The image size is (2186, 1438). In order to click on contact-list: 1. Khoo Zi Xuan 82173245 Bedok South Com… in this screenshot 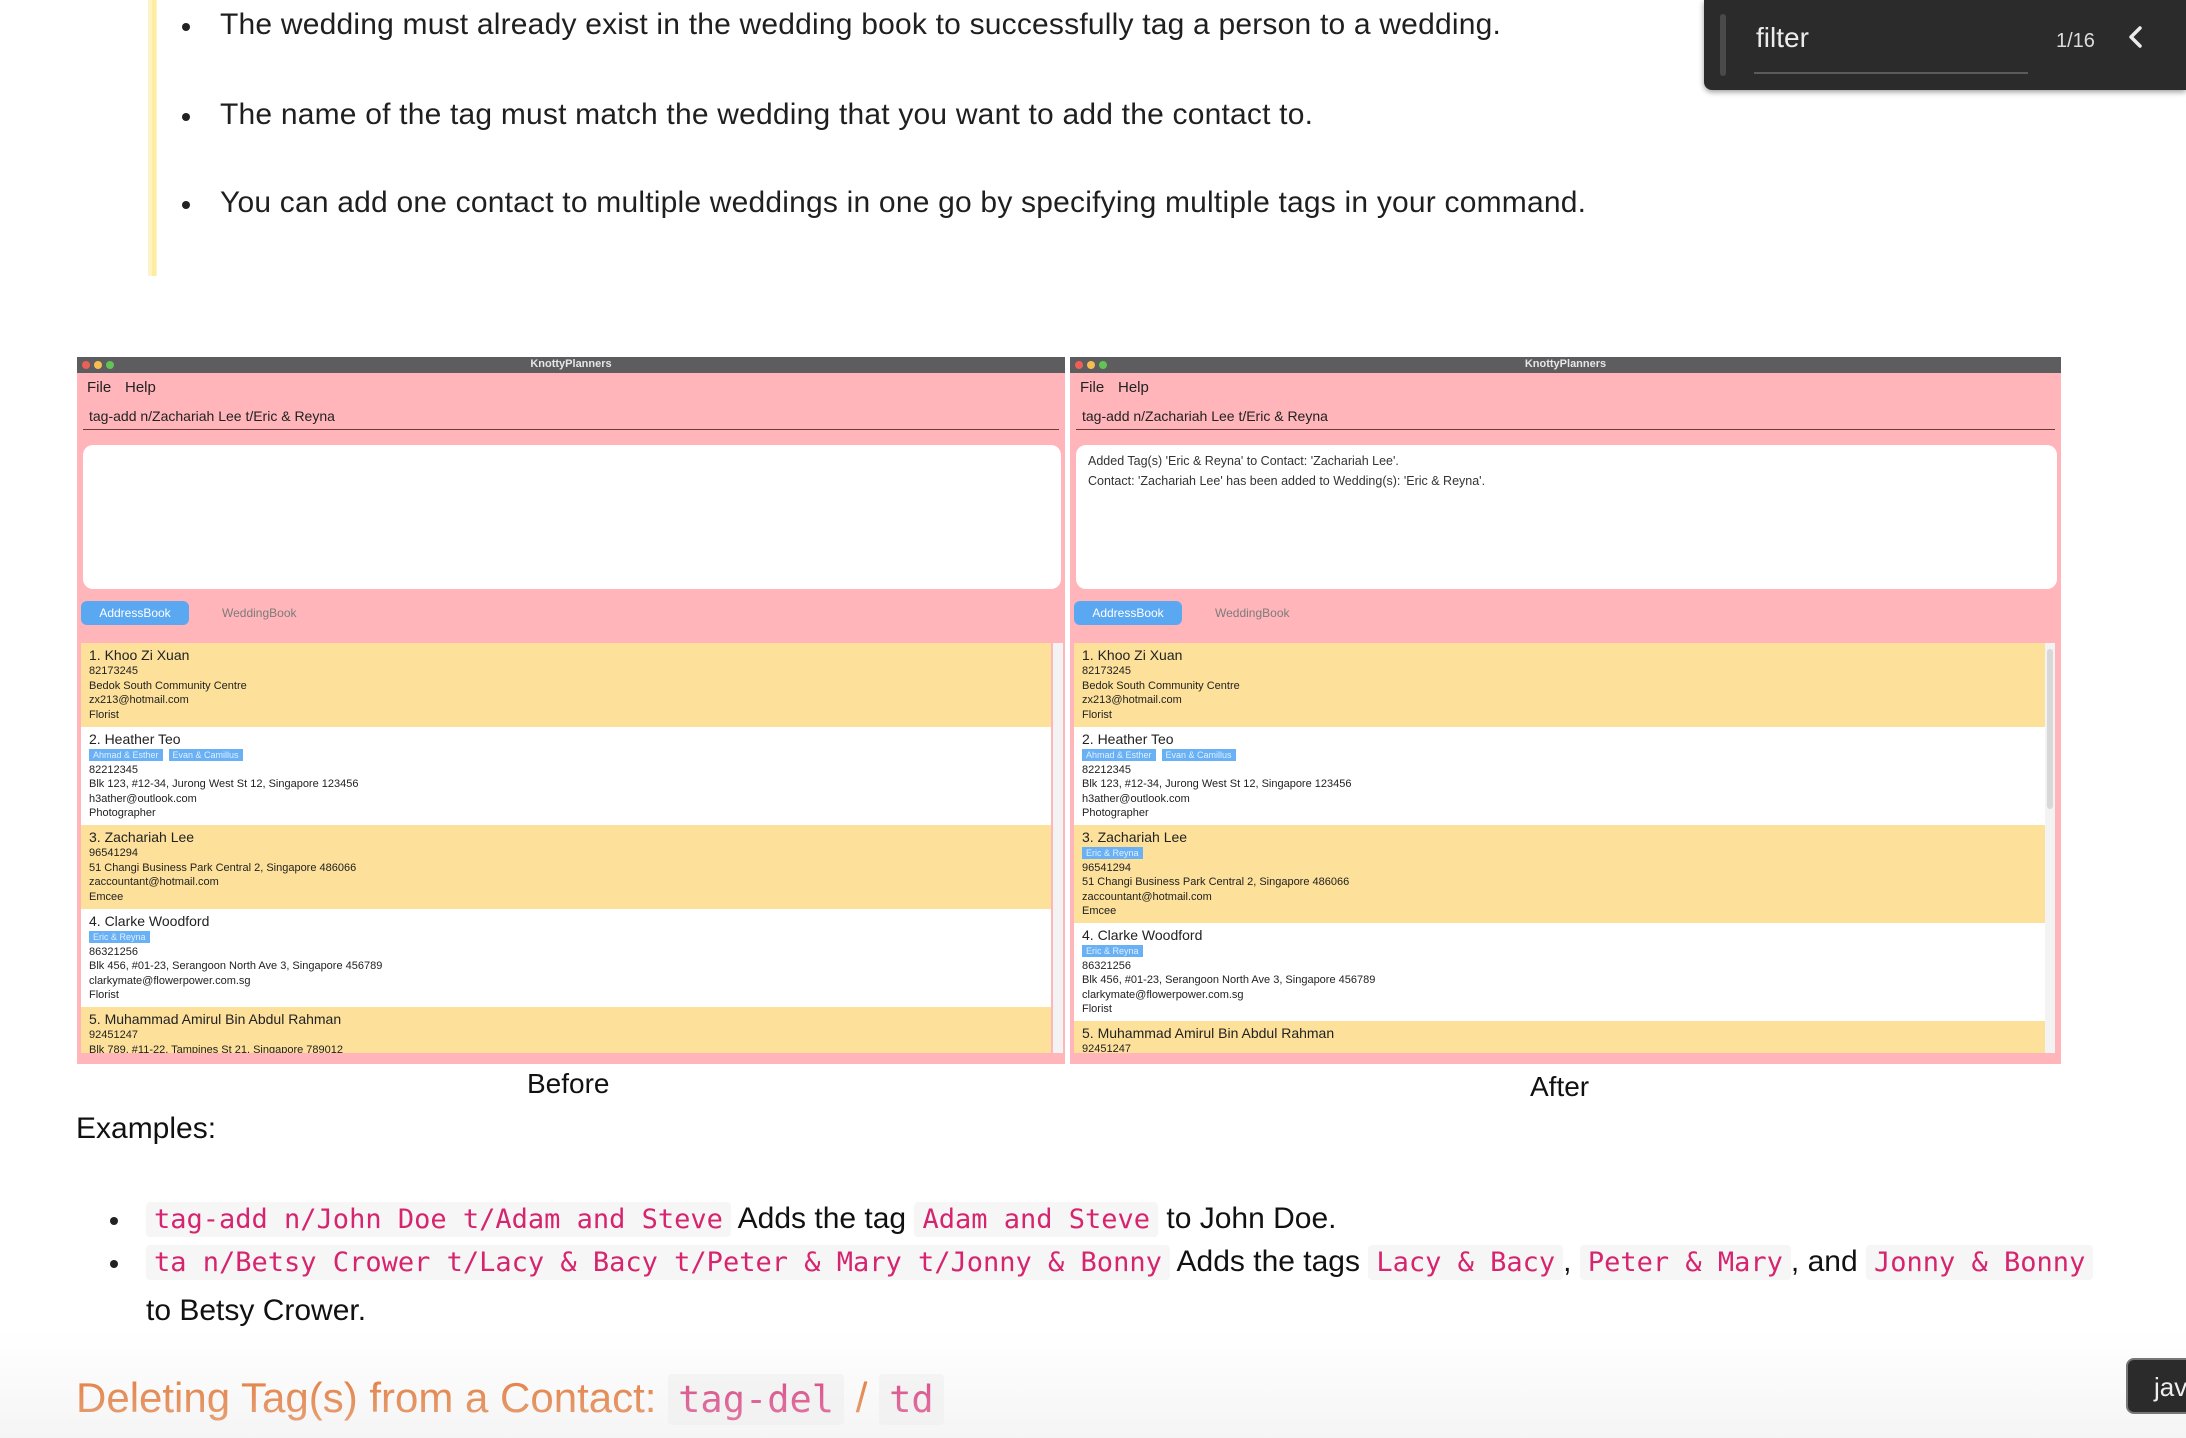, I will do `click(1560, 848)`.